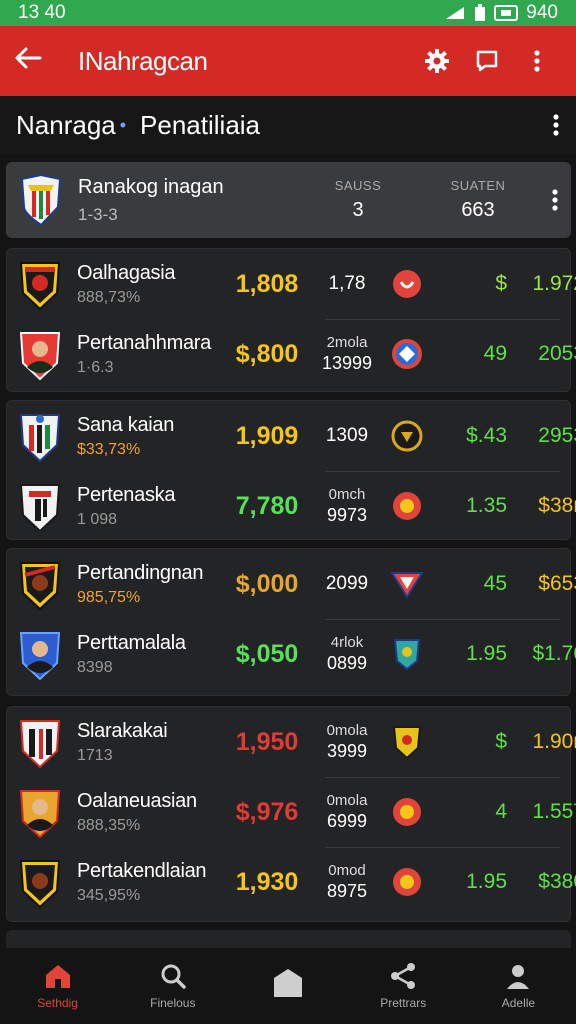 Image resolution: width=576 pixels, height=1024 pixels. Describe the element at coordinates (347, 283) in the screenshot. I see `match-value: 1,78` at that location.